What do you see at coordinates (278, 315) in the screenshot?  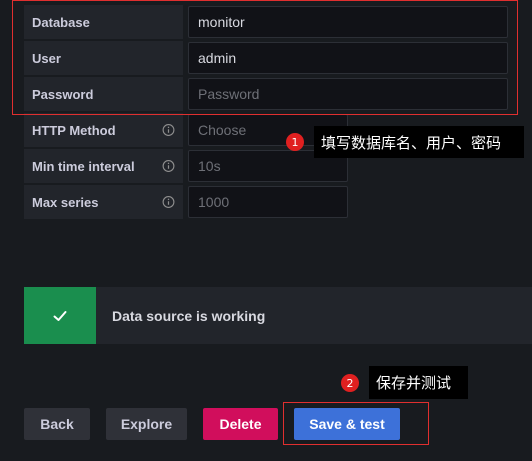 I see `datasource-status-banner: Data source is working` at bounding box center [278, 315].